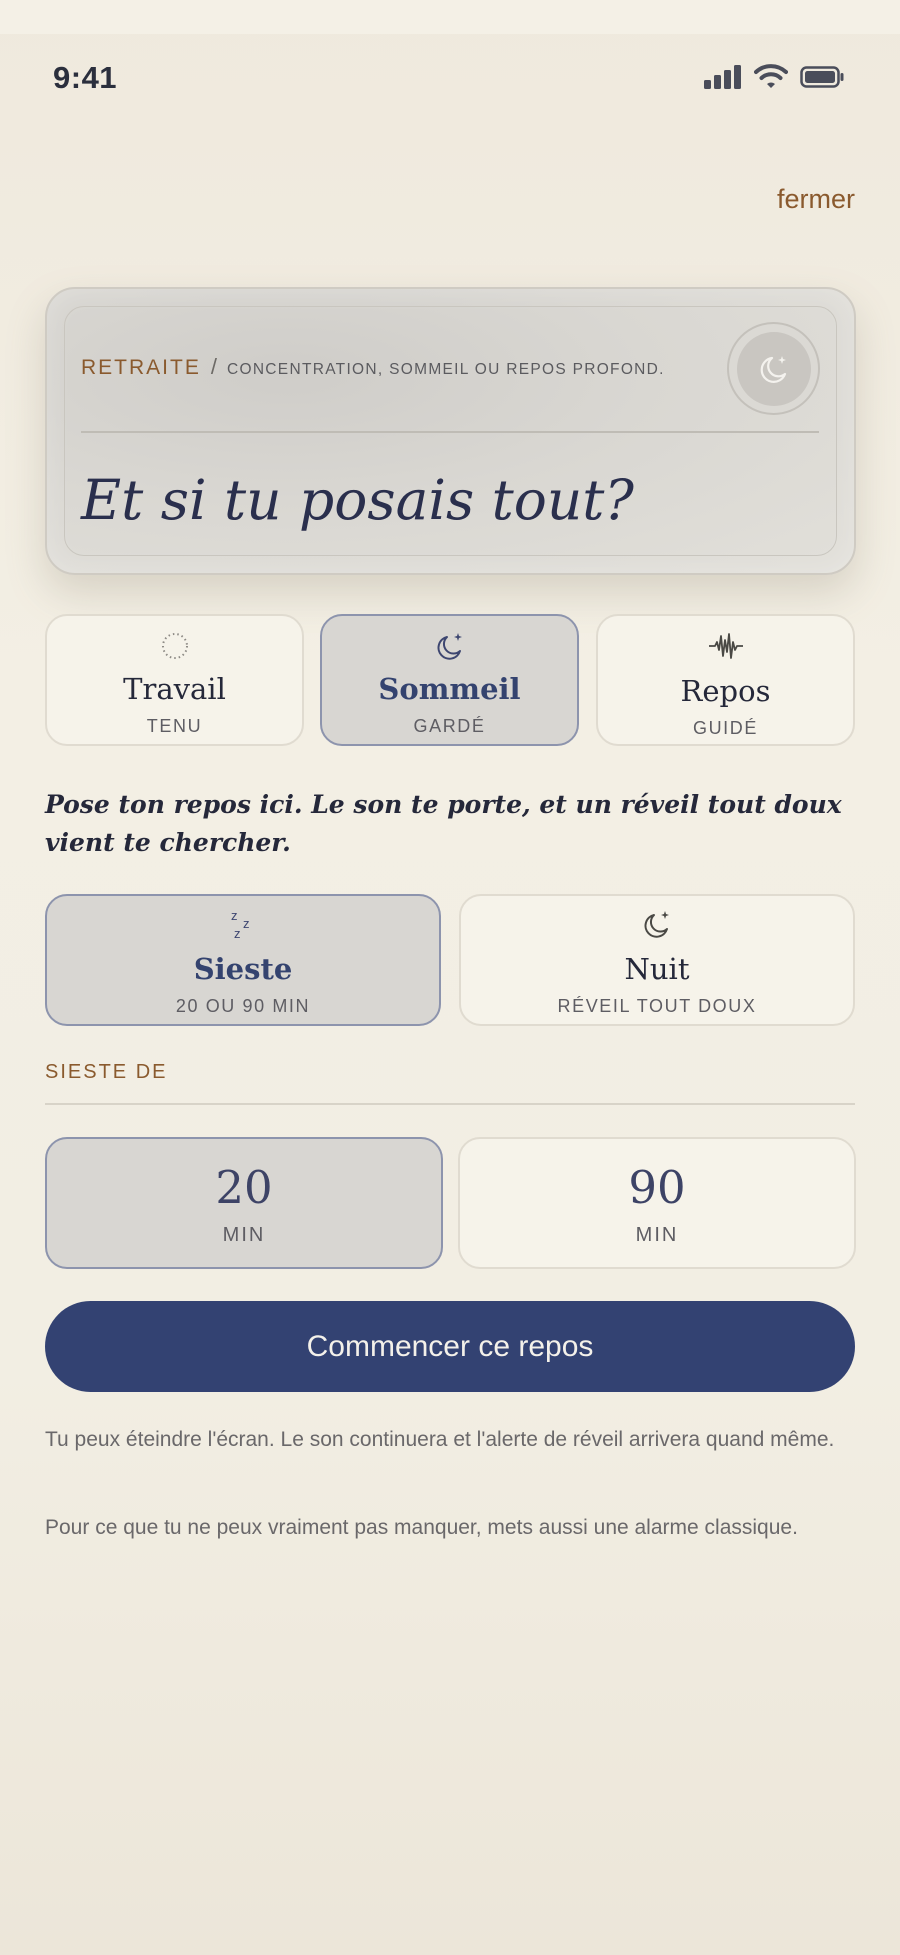 Image resolution: width=900 pixels, height=1955 pixels. Describe the element at coordinates (450, 1346) in the screenshot. I see `start-rest-button: Commencer ce repos` at that location.